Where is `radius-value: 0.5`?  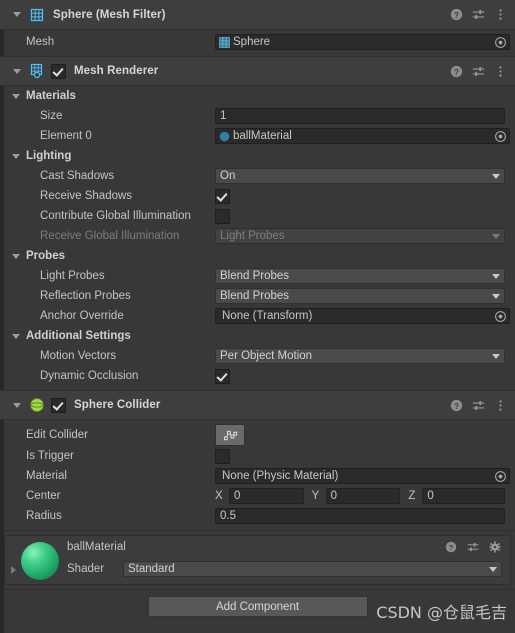 radius-value: 0.5 is located at coordinates (228, 516).